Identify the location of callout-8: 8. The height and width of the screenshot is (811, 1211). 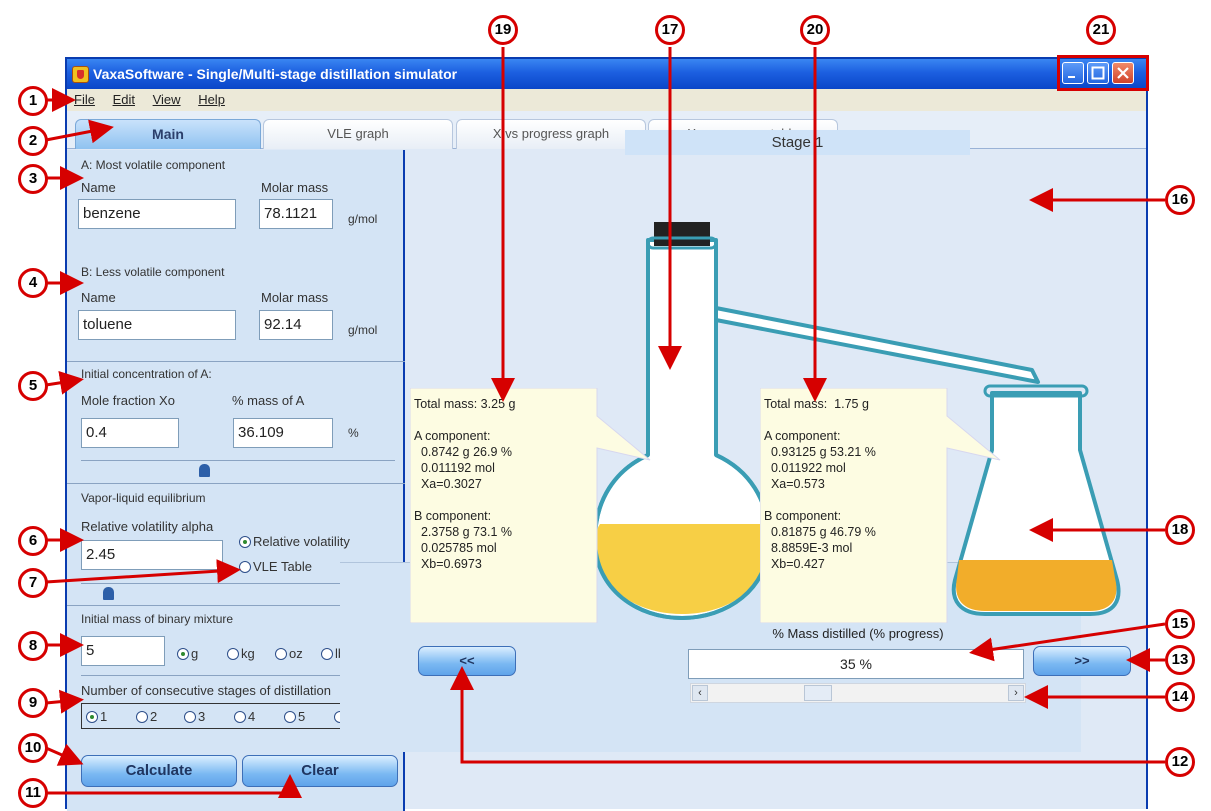
(33, 646).